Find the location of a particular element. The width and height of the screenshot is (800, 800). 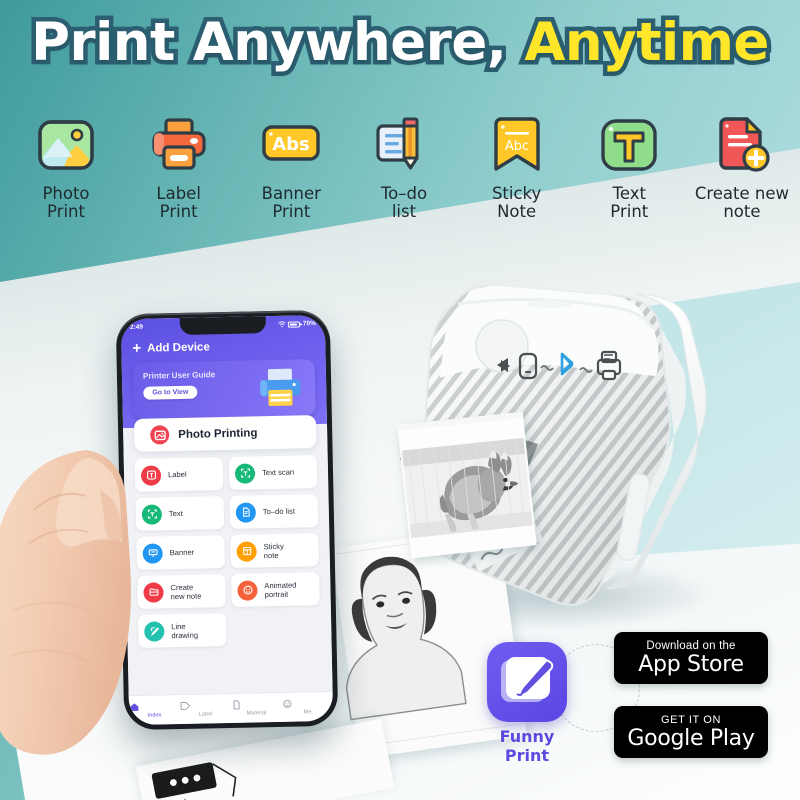

bookmark-abc-icon: Abc is located at coordinates (517, 146).